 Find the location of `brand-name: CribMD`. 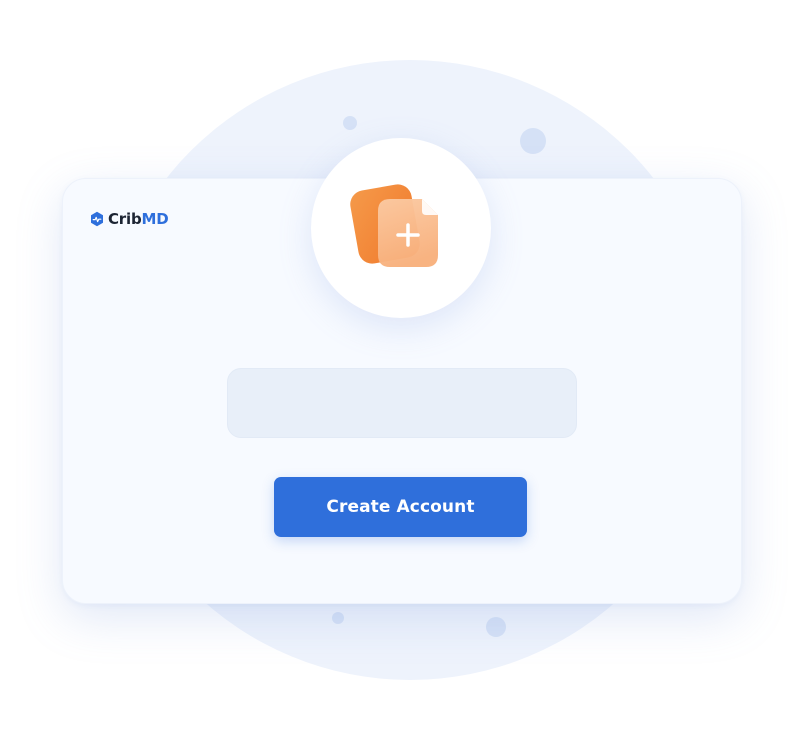

brand-name: CribMD is located at coordinates (138, 218).